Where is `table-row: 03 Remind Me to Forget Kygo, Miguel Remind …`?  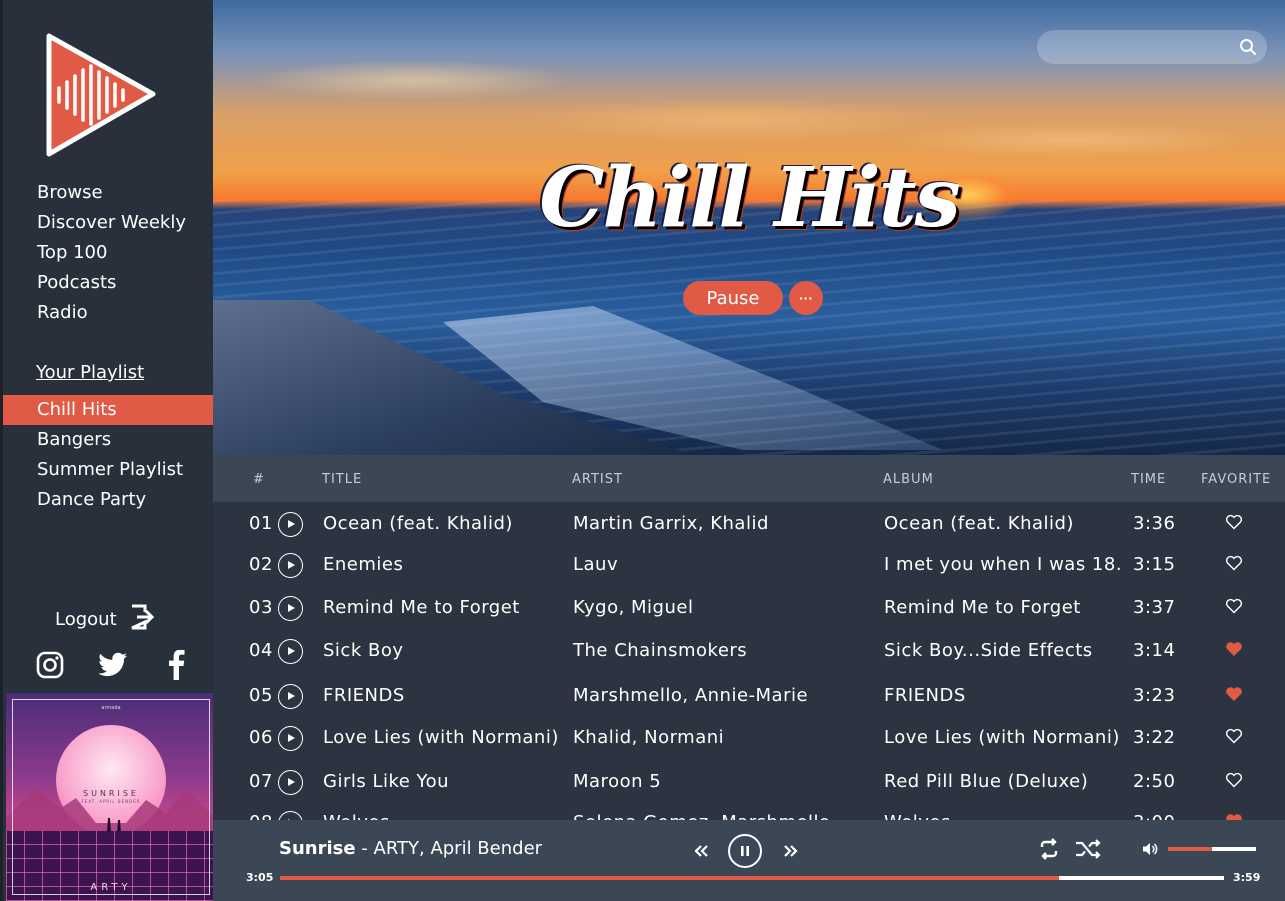 table-row: 03 Remind Me to Forget Kygo, Miguel Remind … is located at coordinates (749, 608).